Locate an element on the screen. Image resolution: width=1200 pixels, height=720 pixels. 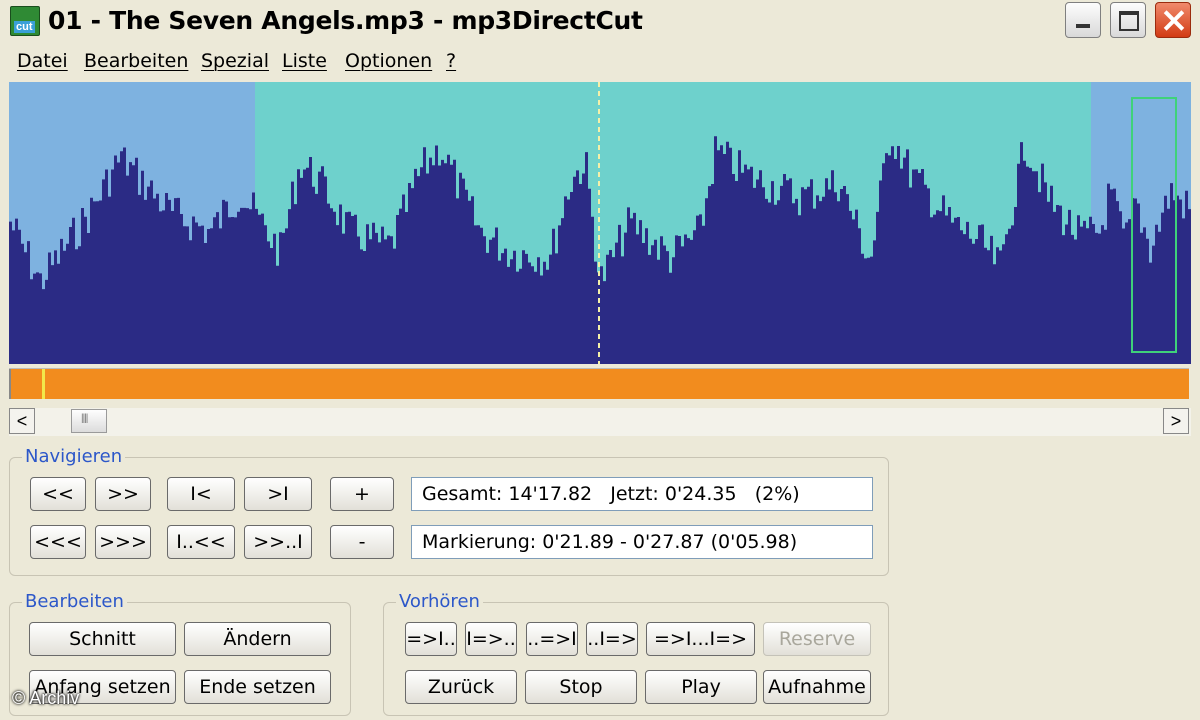
maximize-button is located at coordinates (1128, 20).